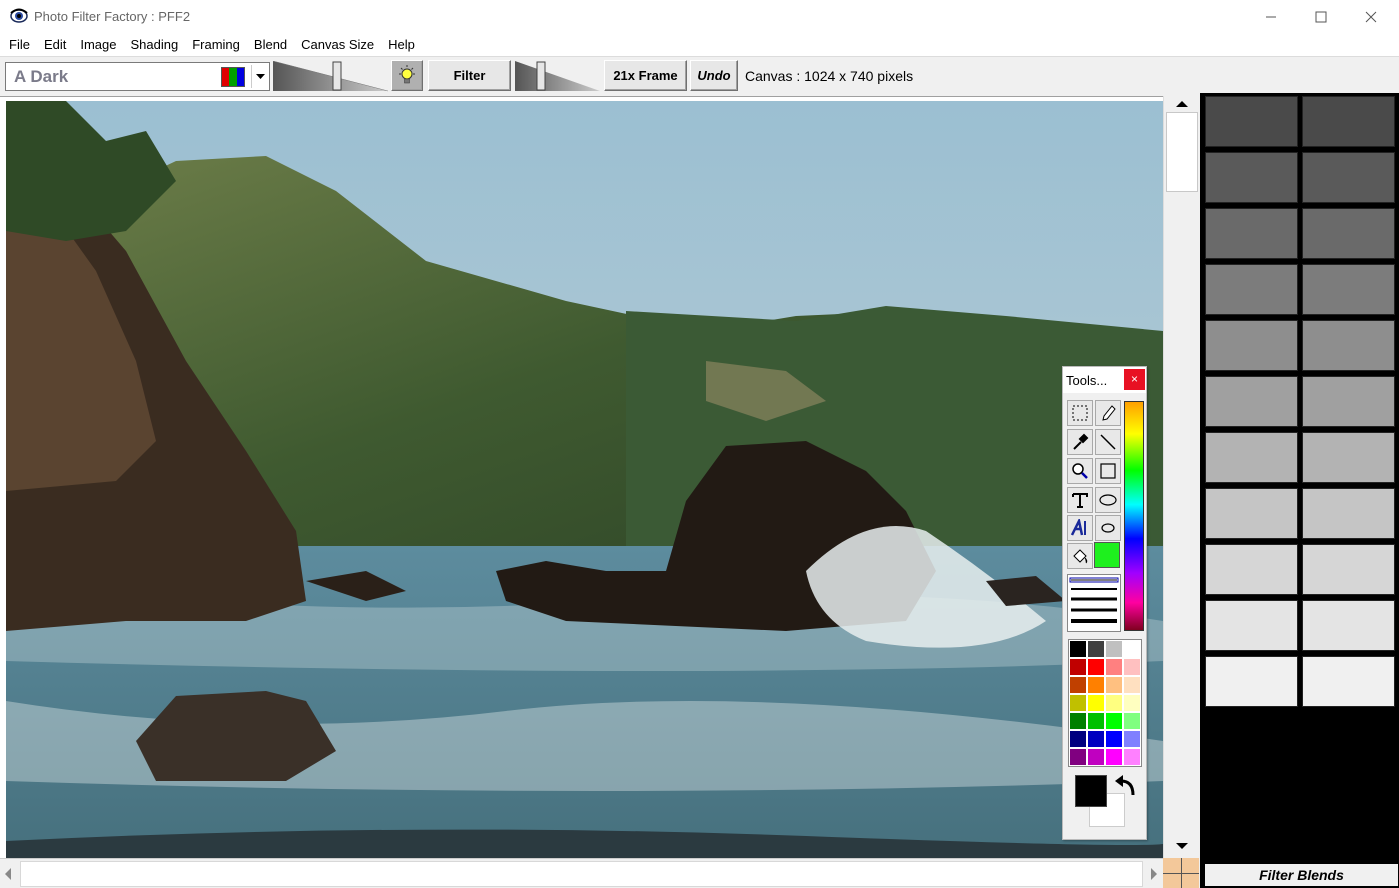 This screenshot has height=888, width=1399. What do you see at coordinates (401, 45) in the screenshot?
I see `menu-help: Help` at bounding box center [401, 45].